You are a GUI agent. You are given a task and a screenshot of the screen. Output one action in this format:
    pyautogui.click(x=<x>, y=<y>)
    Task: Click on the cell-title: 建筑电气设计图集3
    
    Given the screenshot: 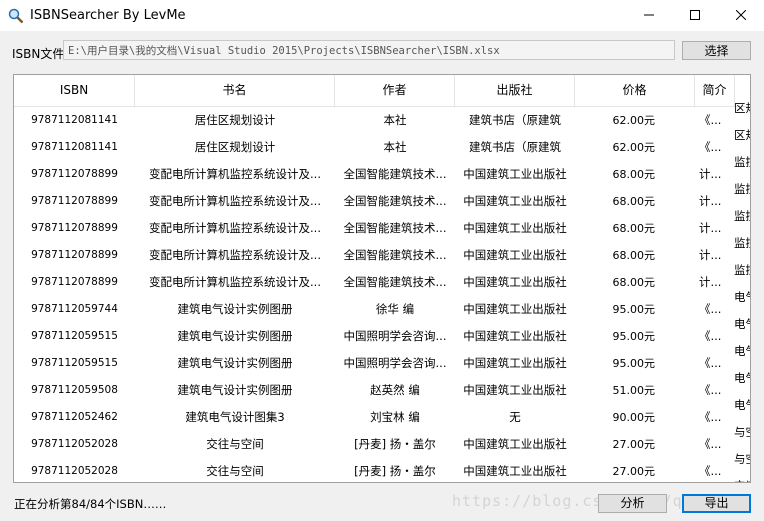 What is the action you would take?
    pyautogui.click(x=235, y=417)
    